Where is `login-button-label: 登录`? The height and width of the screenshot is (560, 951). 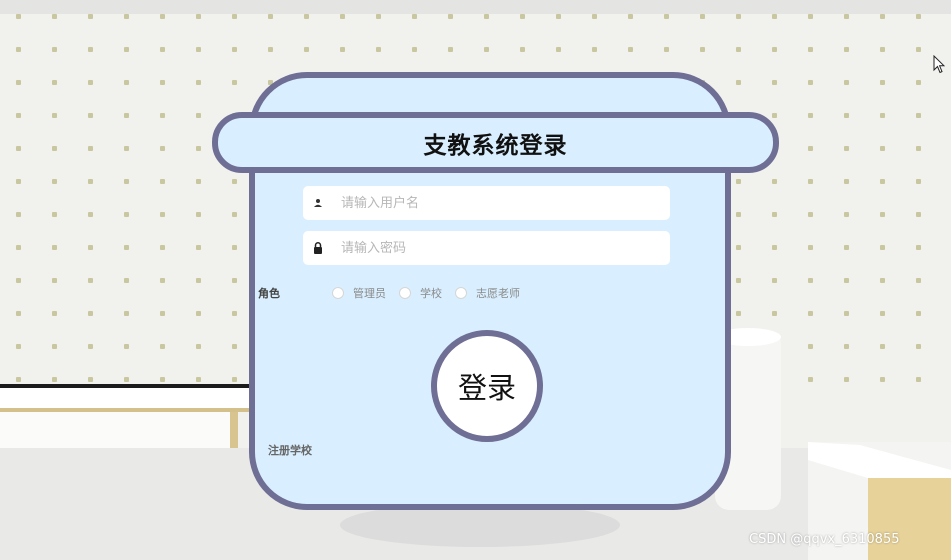
login-button-label: 登录 is located at coordinates (486, 388).